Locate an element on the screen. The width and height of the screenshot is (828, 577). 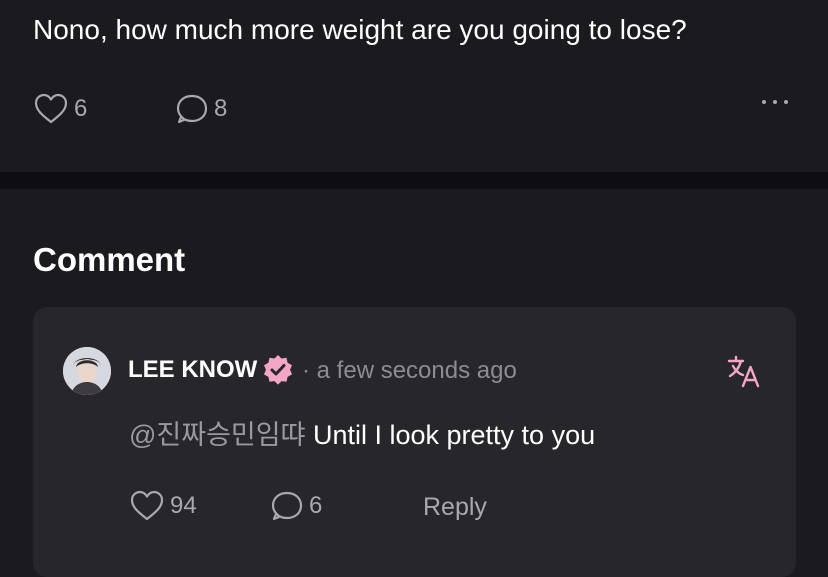
post-comment-count: 8 is located at coordinates (221, 108).